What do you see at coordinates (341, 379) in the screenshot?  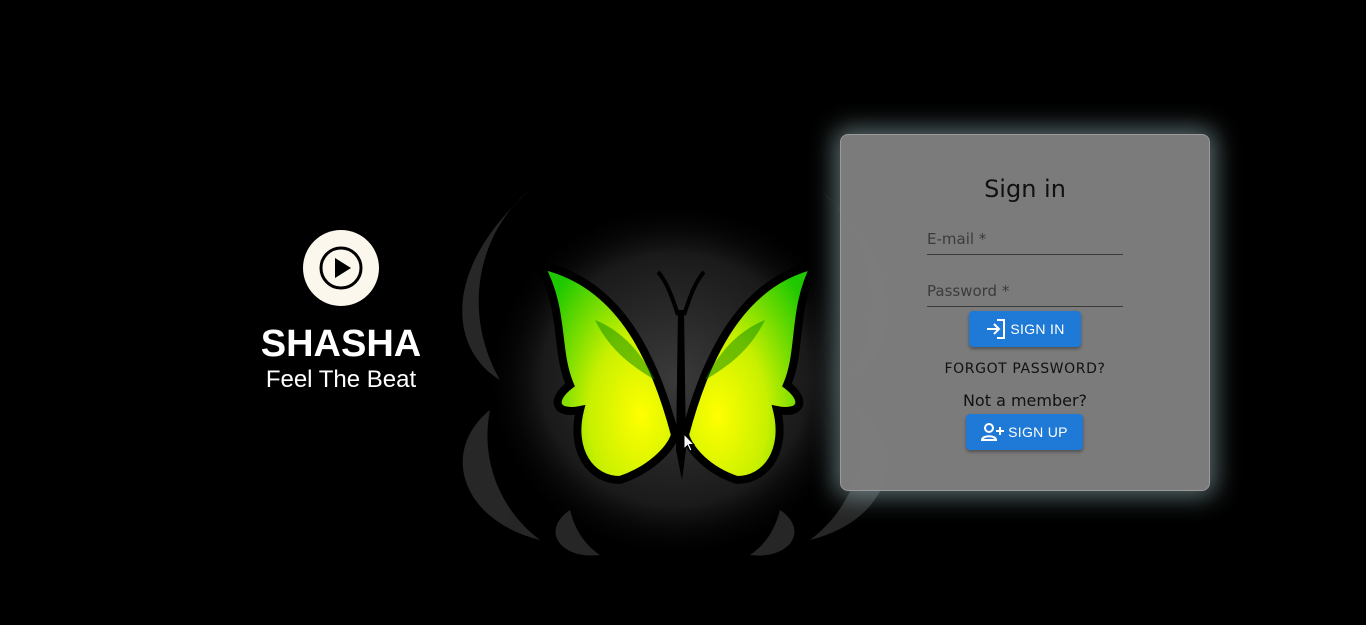 I see `brand-tagline: Feel The Beat` at bounding box center [341, 379].